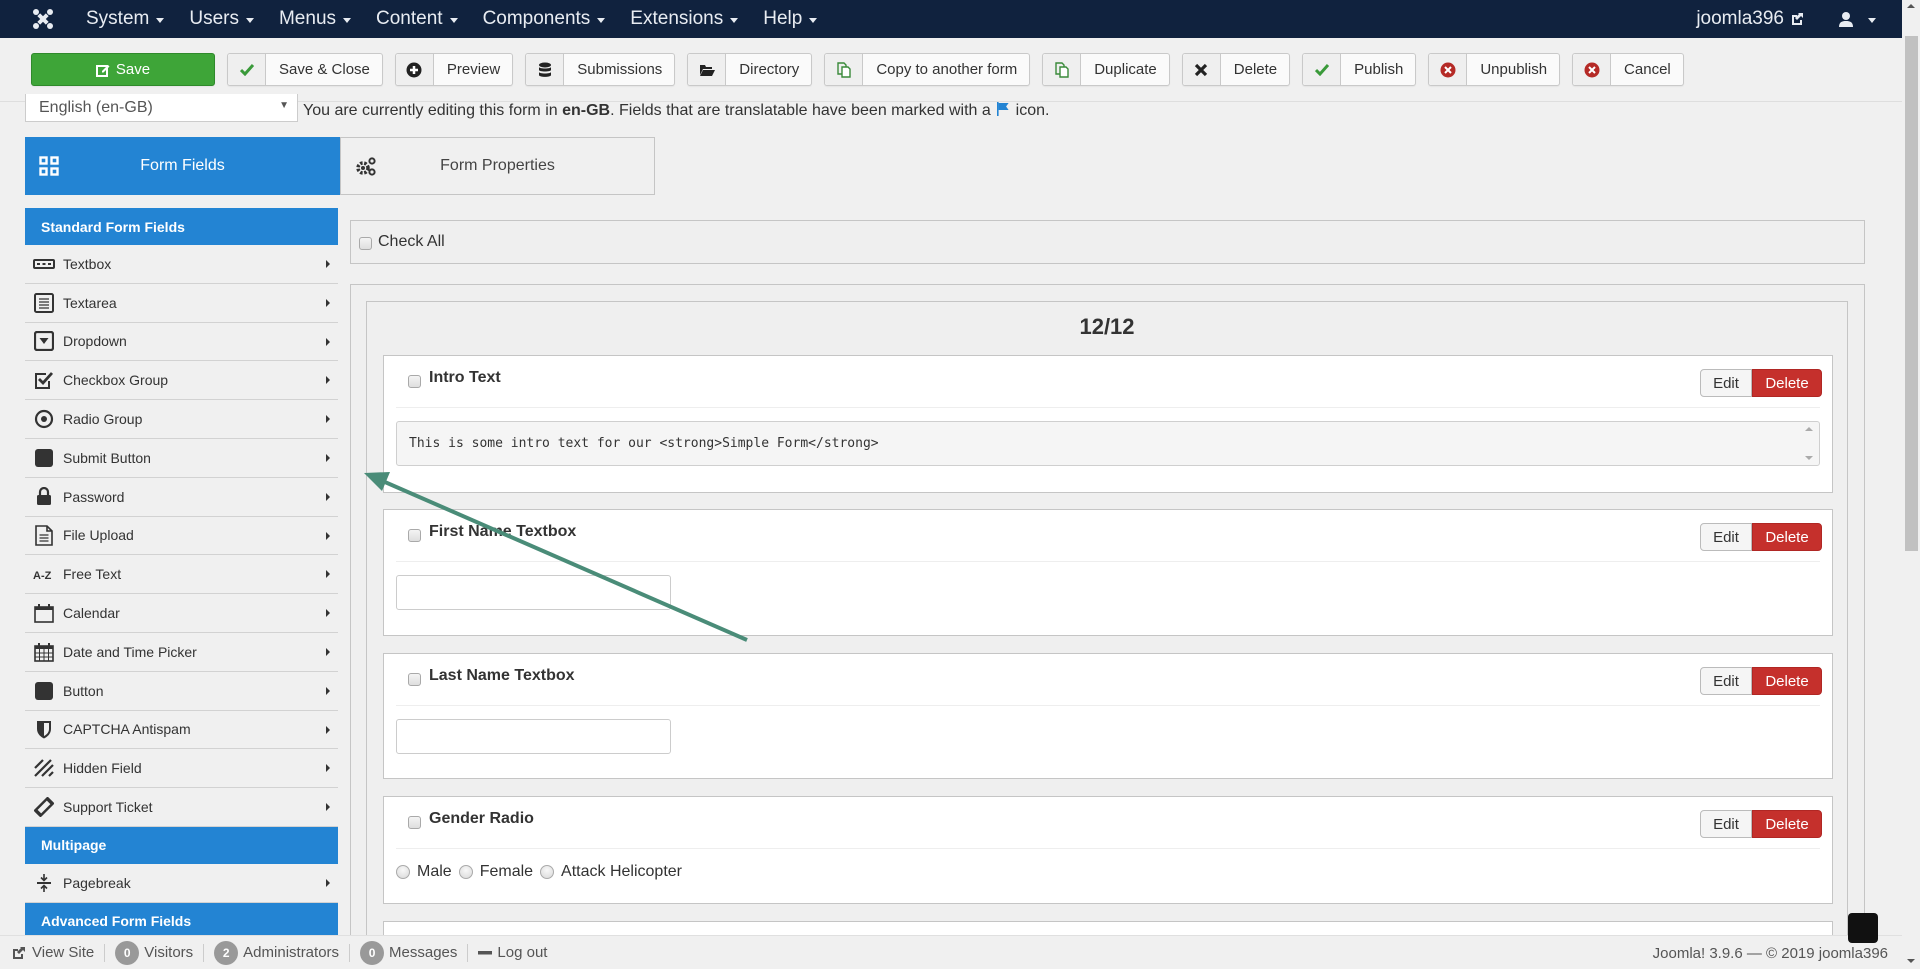  I want to click on sidebar-item-label: Submit Button, so click(107, 457).